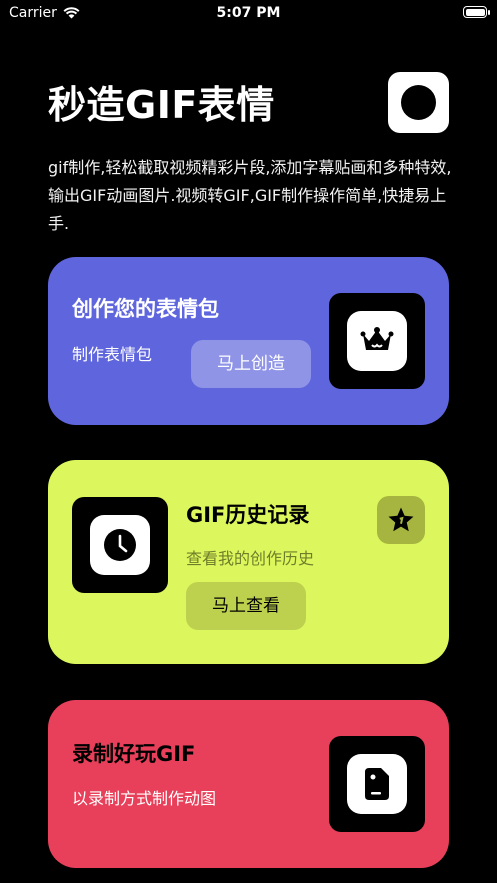  What do you see at coordinates (251, 364) in the screenshot?
I see `create-now-button: 马上创造` at bounding box center [251, 364].